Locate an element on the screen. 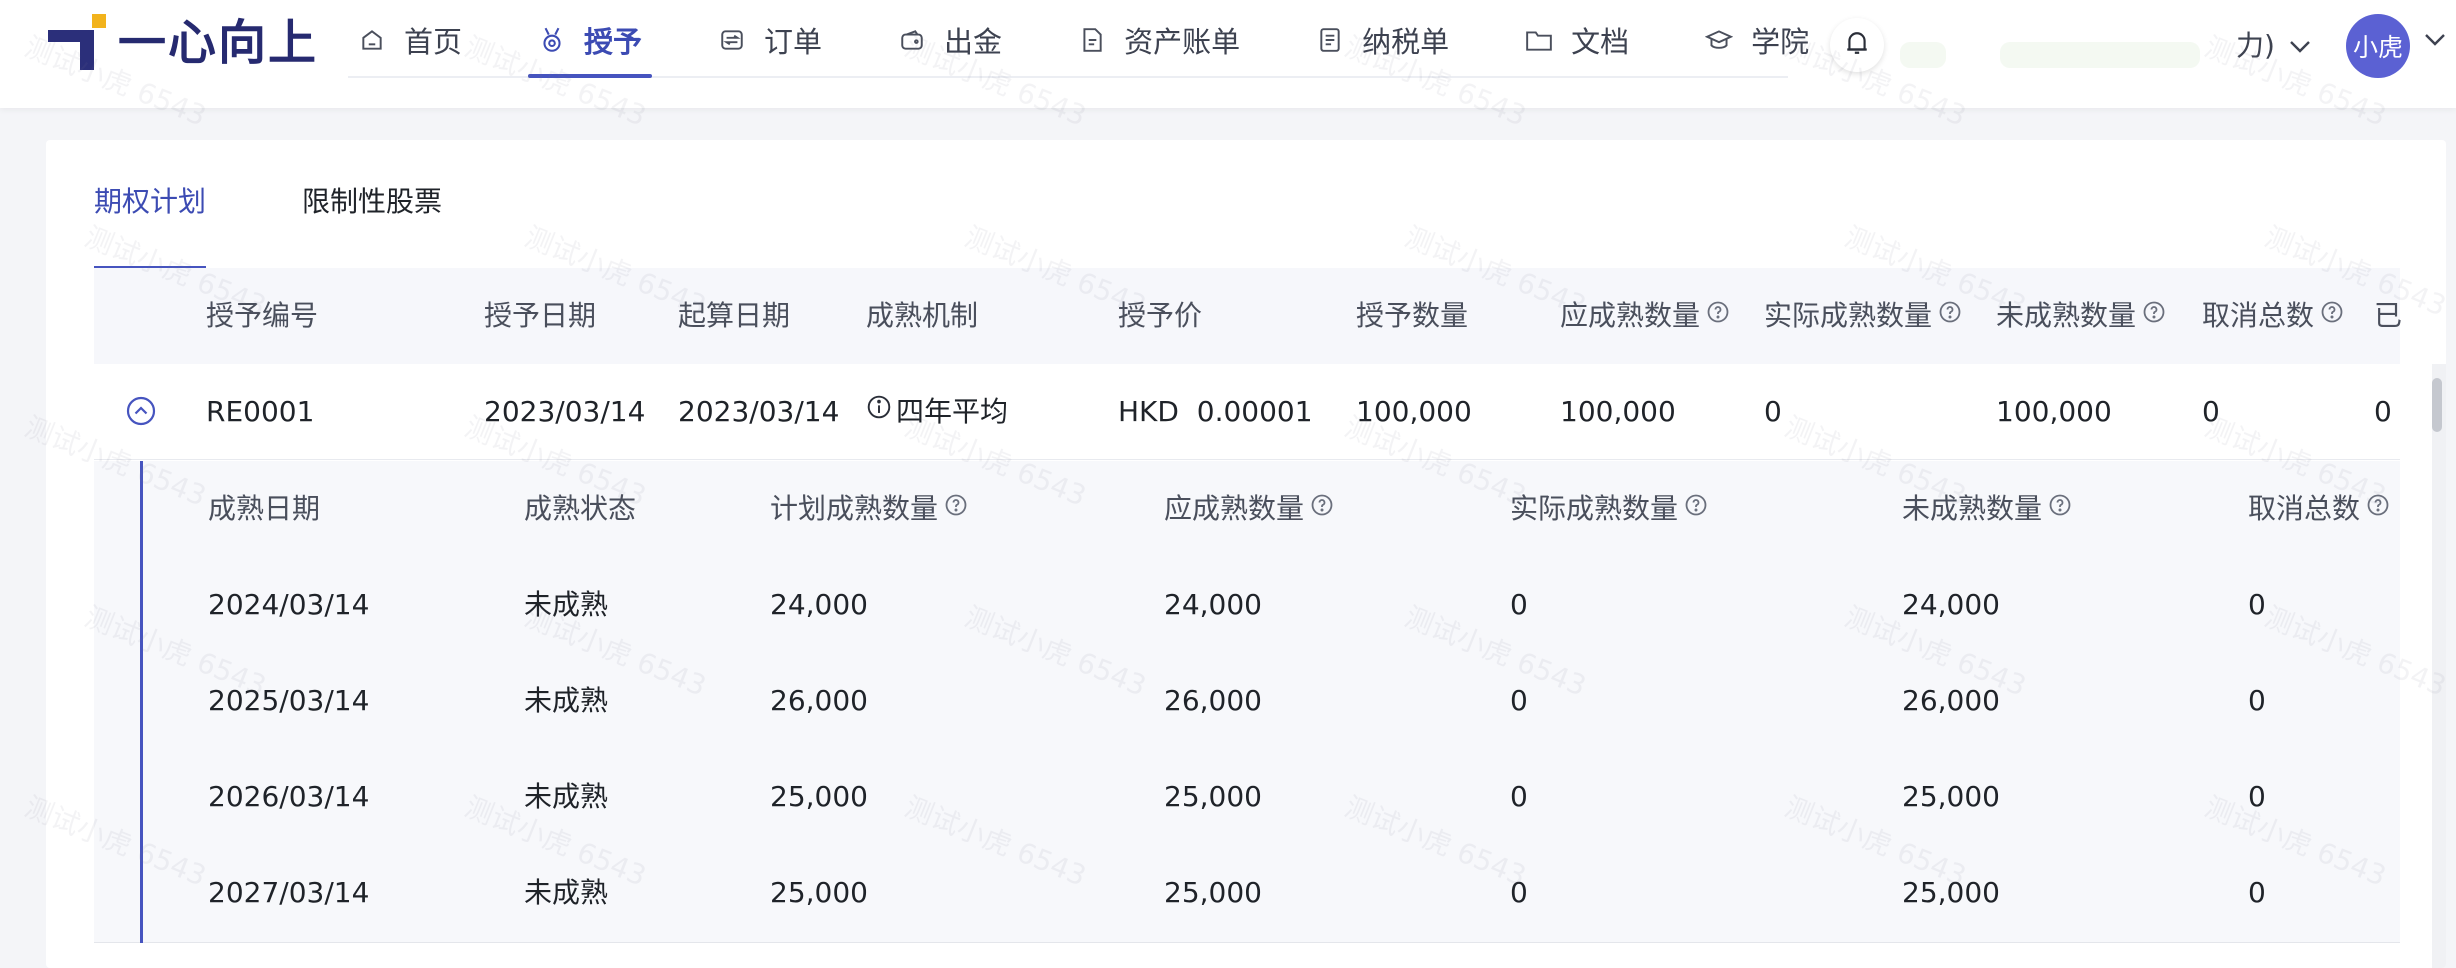 This screenshot has height=968, width=2456. planned-vest-qty: 24,000 is located at coordinates (819, 604).